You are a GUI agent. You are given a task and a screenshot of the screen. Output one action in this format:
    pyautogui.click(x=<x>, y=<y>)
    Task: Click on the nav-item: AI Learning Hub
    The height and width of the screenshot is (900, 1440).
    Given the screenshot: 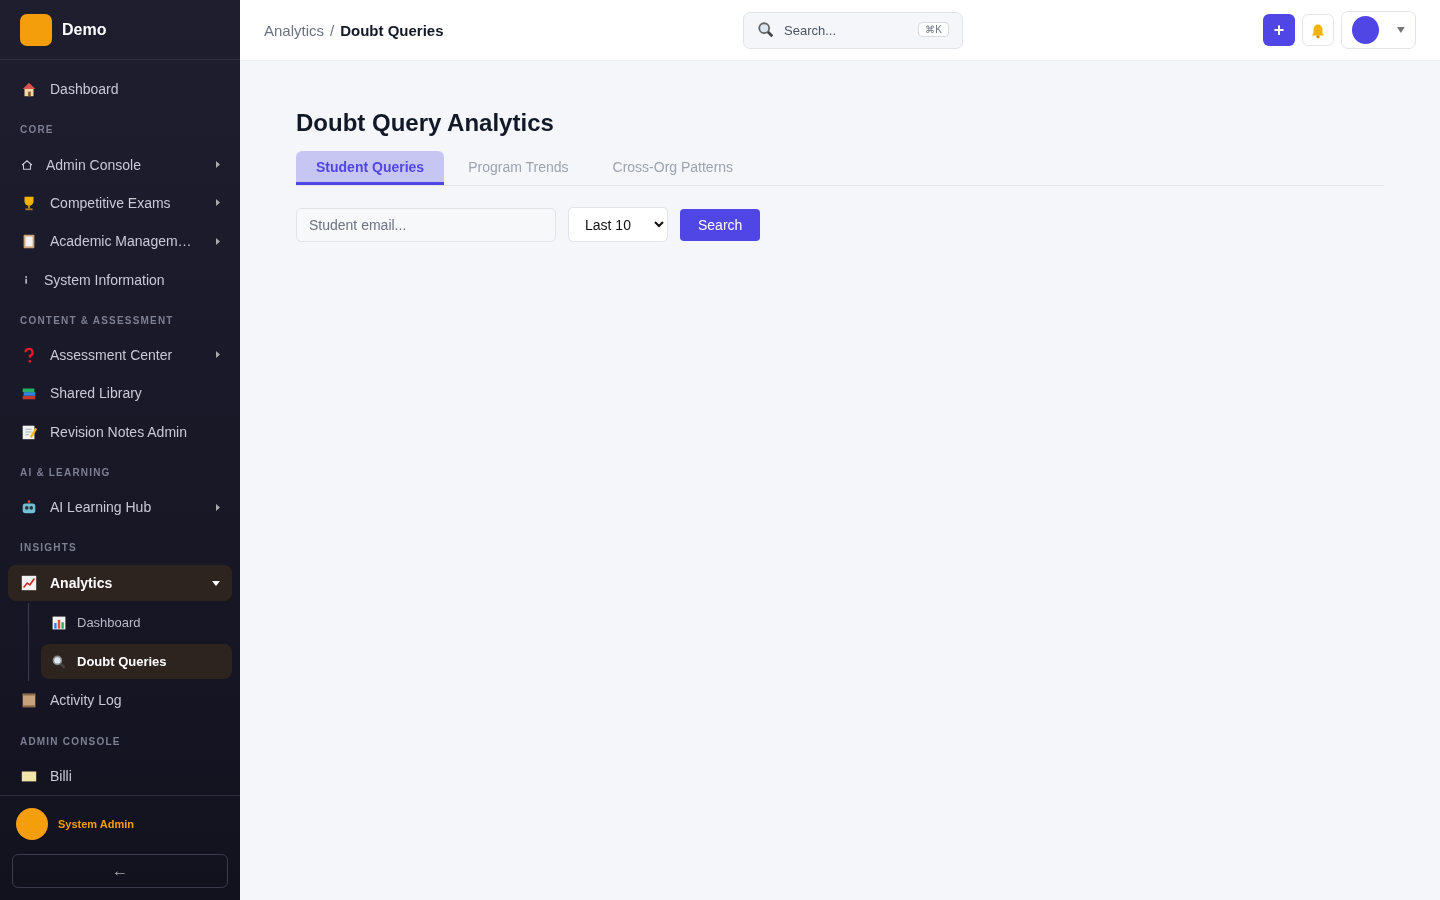 What is the action you would take?
    pyautogui.click(x=120, y=507)
    